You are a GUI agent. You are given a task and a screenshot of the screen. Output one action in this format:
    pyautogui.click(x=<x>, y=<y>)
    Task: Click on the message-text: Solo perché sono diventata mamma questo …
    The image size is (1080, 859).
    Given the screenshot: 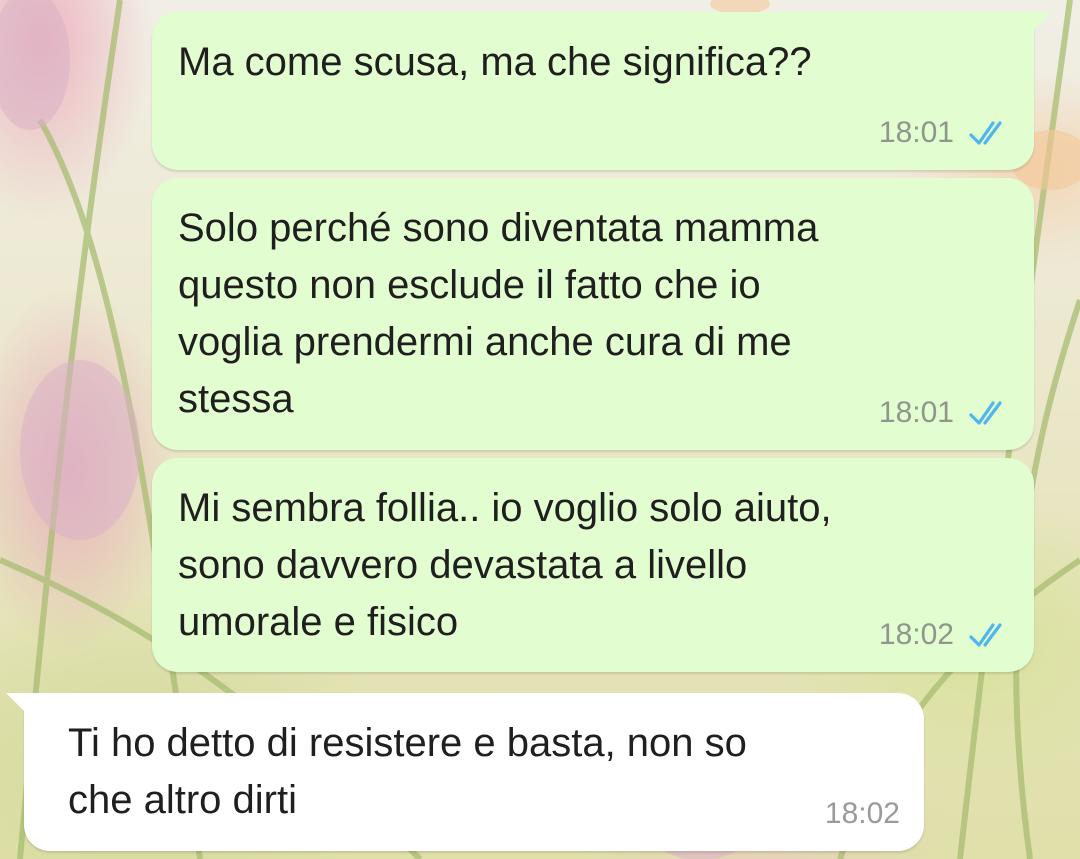 What is the action you would take?
    pyautogui.click(x=498, y=313)
    